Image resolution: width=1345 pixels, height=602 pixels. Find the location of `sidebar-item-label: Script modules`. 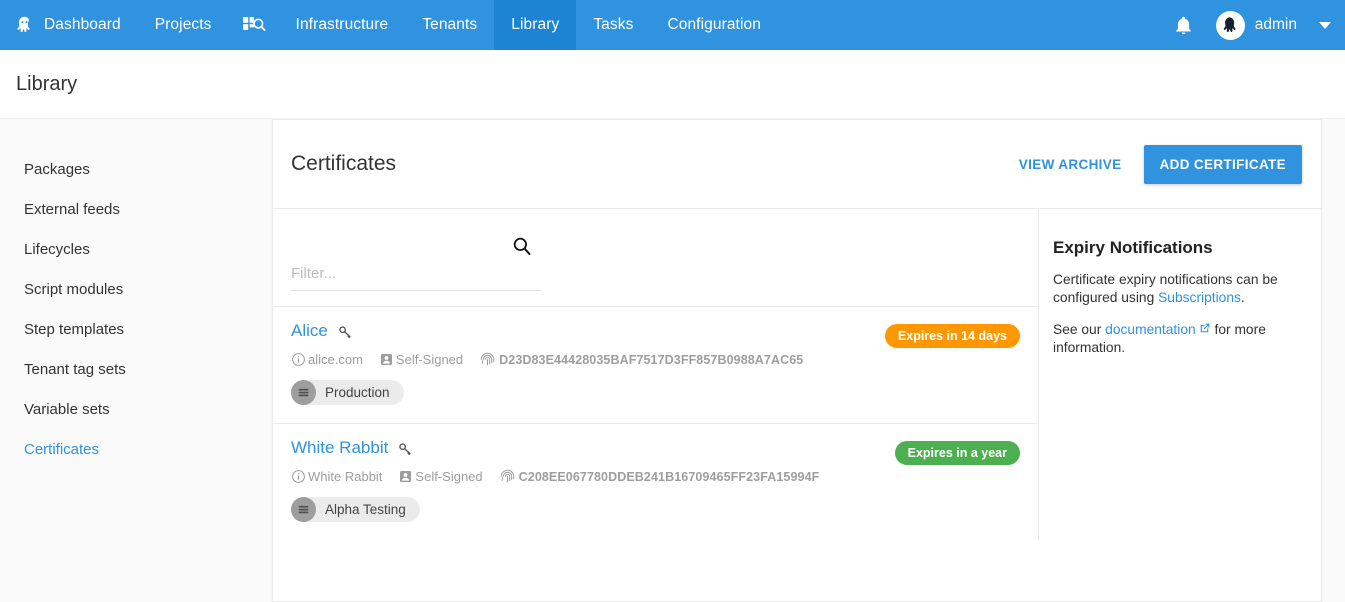

sidebar-item-label: Script modules is located at coordinates (74, 289).